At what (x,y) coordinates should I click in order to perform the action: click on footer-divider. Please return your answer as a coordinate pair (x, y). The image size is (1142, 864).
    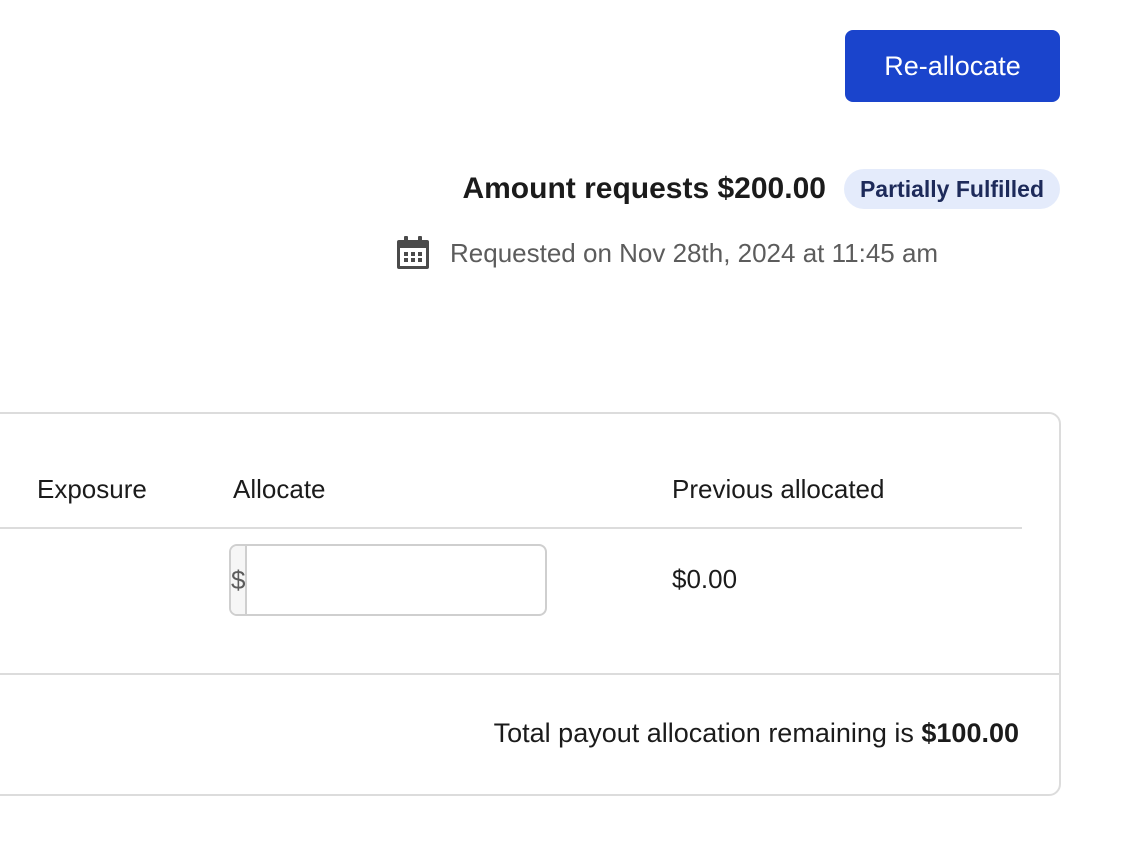
    Looking at the image, I should click on (529, 674).